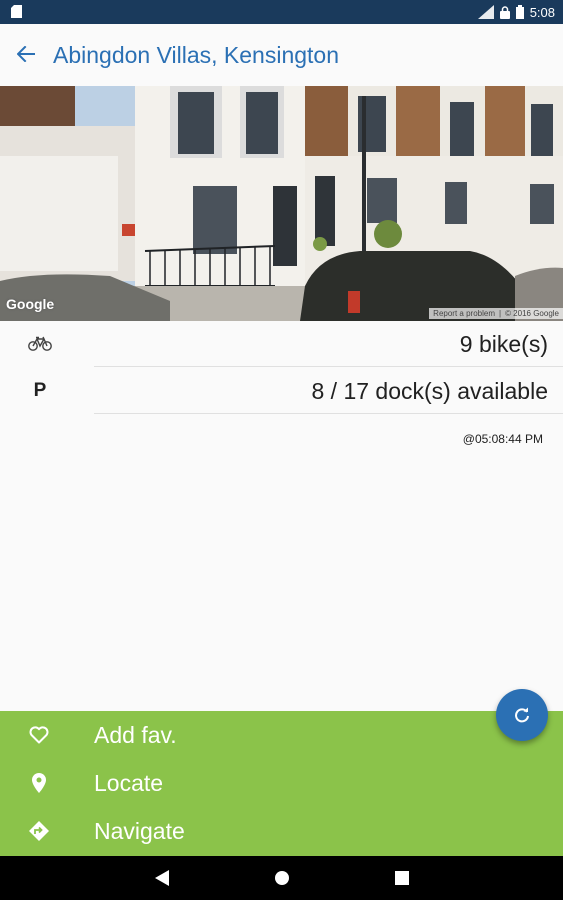 Image resolution: width=563 pixels, height=900 pixels. What do you see at coordinates (196, 55) in the screenshot?
I see `page-title: Abingdon Villas, Kensington` at bounding box center [196, 55].